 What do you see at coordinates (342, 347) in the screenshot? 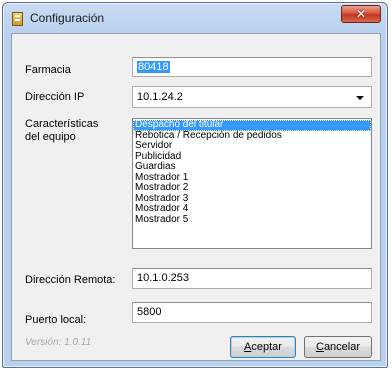
I see `cancel-rest: ancelar` at bounding box center [342, 347].